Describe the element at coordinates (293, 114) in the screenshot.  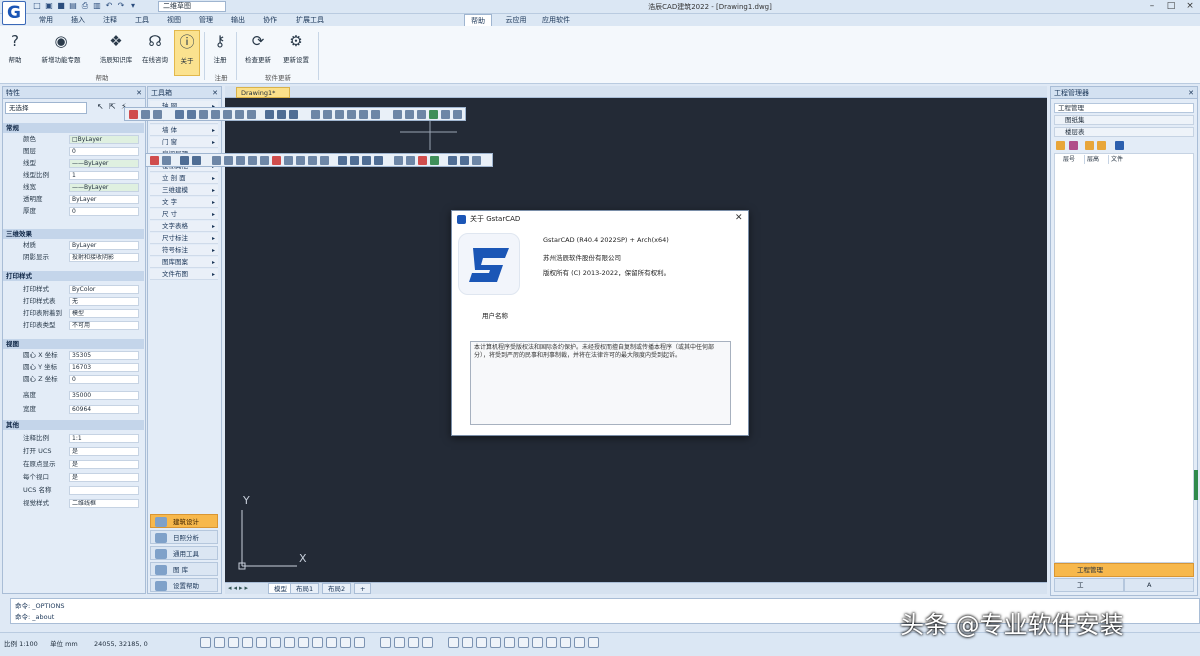
I see `join-icon` at that location.